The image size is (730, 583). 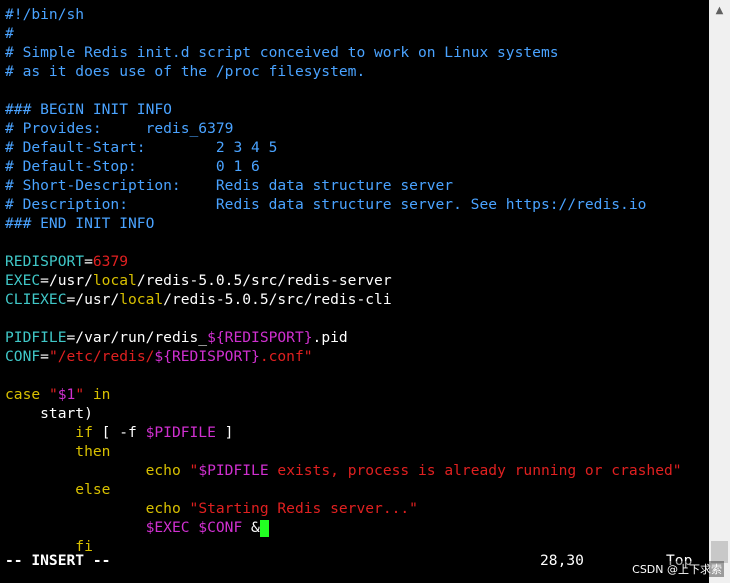 I want to click on code-line: else, so click(x=57, y=489).